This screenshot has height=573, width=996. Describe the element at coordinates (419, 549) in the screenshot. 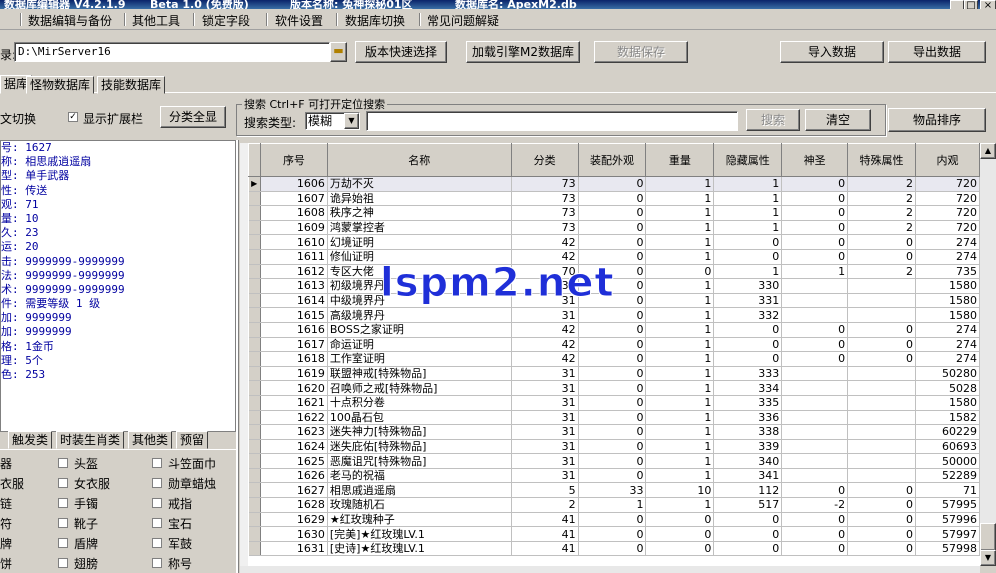

I see `grid-cell: [史诗]★红玫瑰LV.1` at that location.